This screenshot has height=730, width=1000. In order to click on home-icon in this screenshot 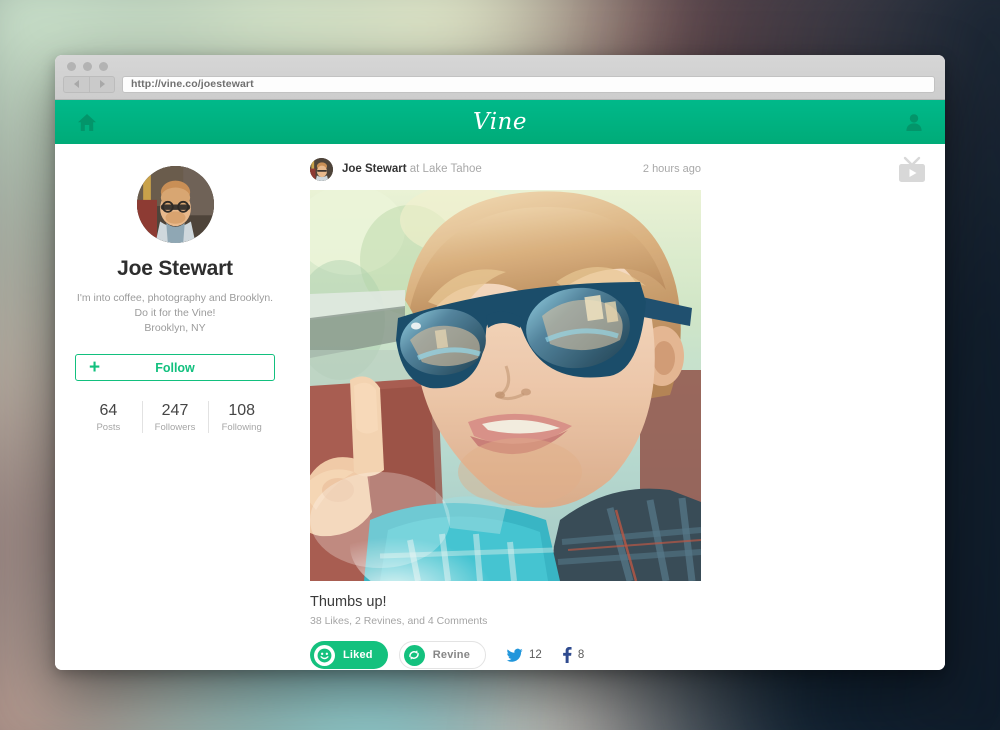, I will do `click(87, 122)`.